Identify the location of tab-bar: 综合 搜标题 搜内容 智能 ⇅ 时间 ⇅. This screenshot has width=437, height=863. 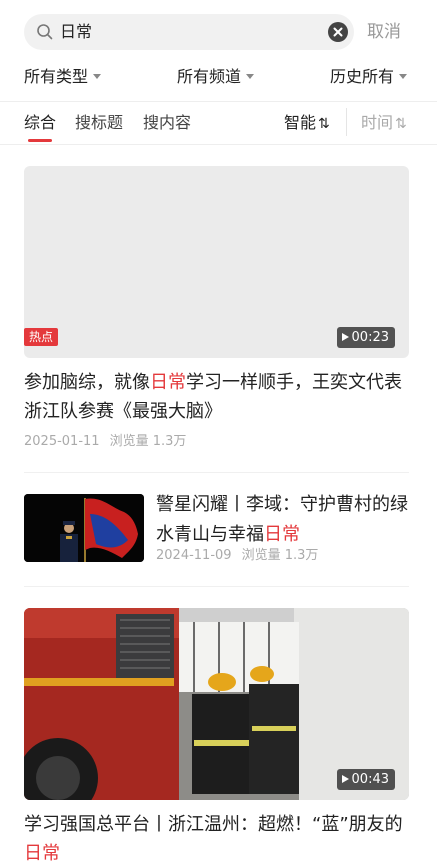
(218, 123).